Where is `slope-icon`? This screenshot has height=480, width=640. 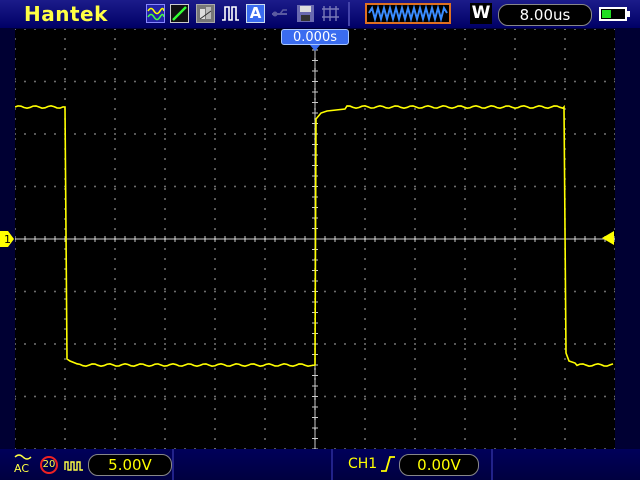 slope-icon is located at coordinates (179, 13).